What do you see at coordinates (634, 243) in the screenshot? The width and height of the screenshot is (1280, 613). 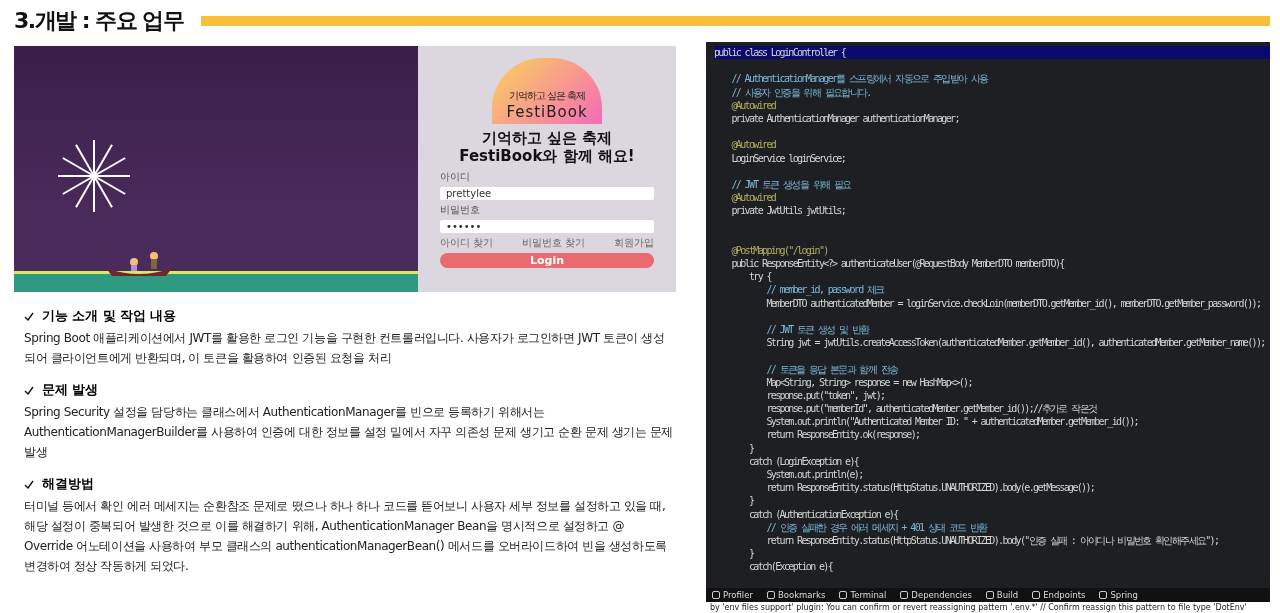 I see `login-link: 회원가입` at bounding box center [634, 243].